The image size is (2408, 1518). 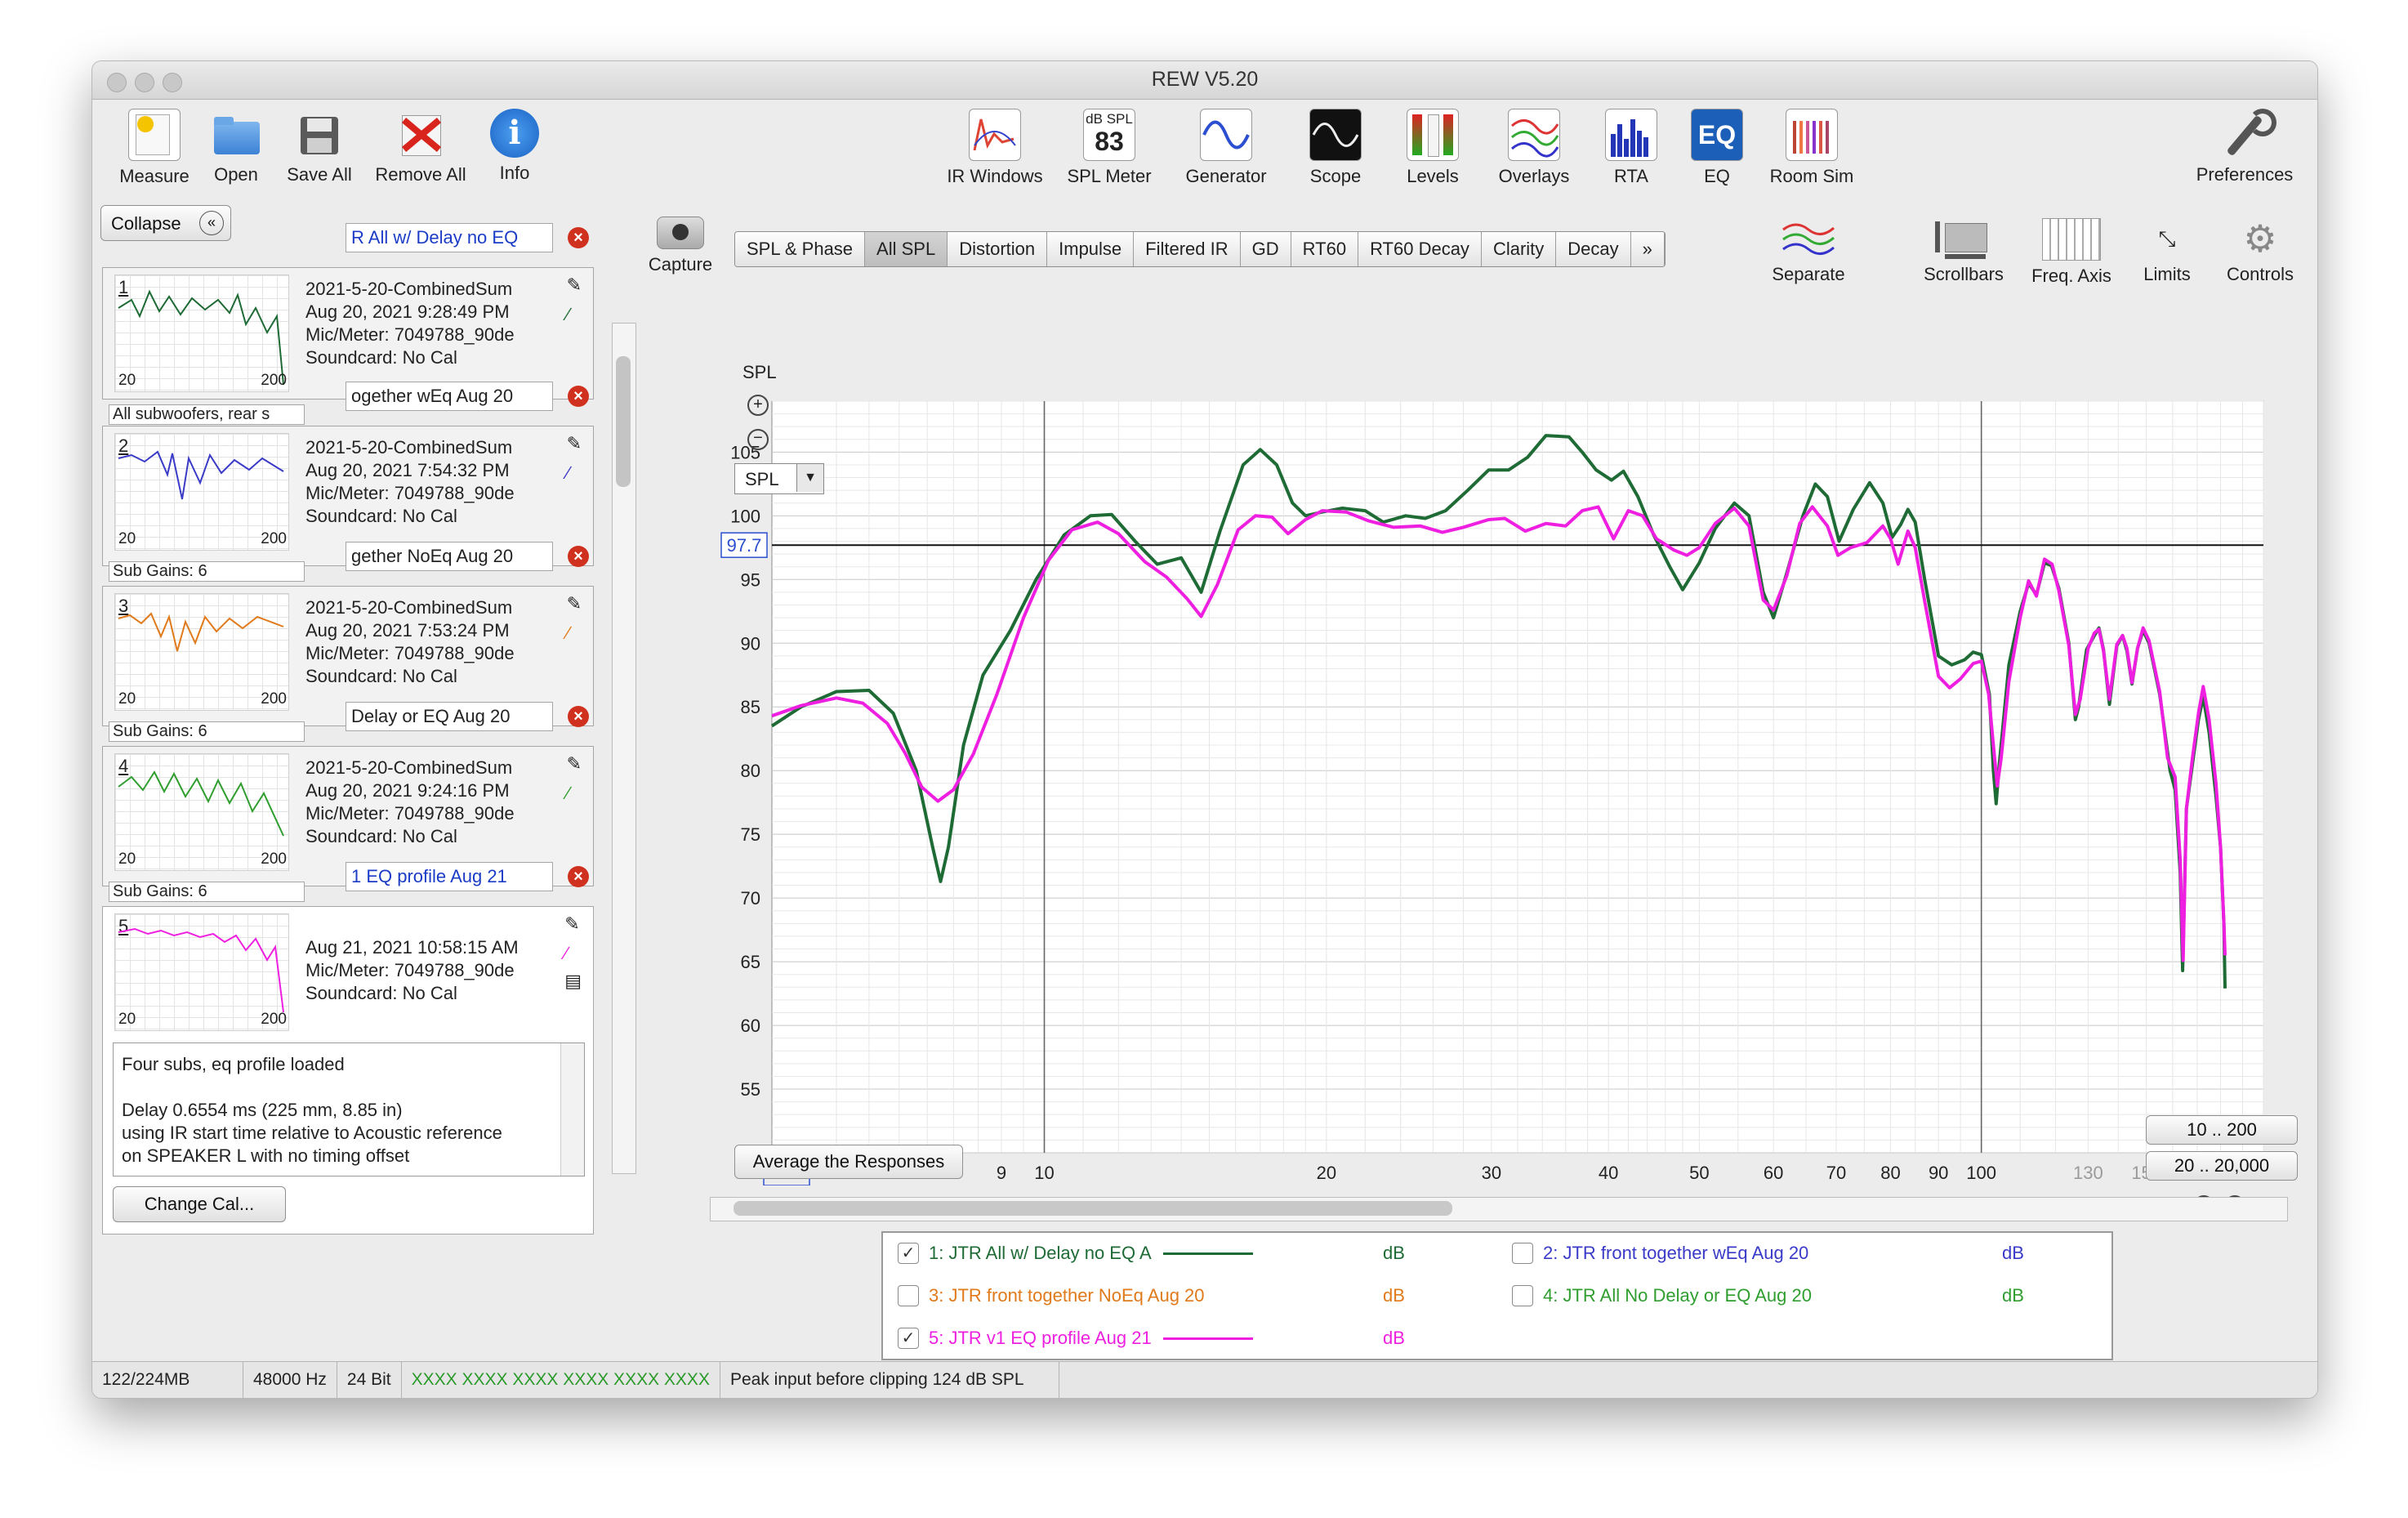 What do you see at coordinates (574, 458) in the screenshot?
I see `card-2-side-icons: ✎ ∕` at bounding box center [574, 458].